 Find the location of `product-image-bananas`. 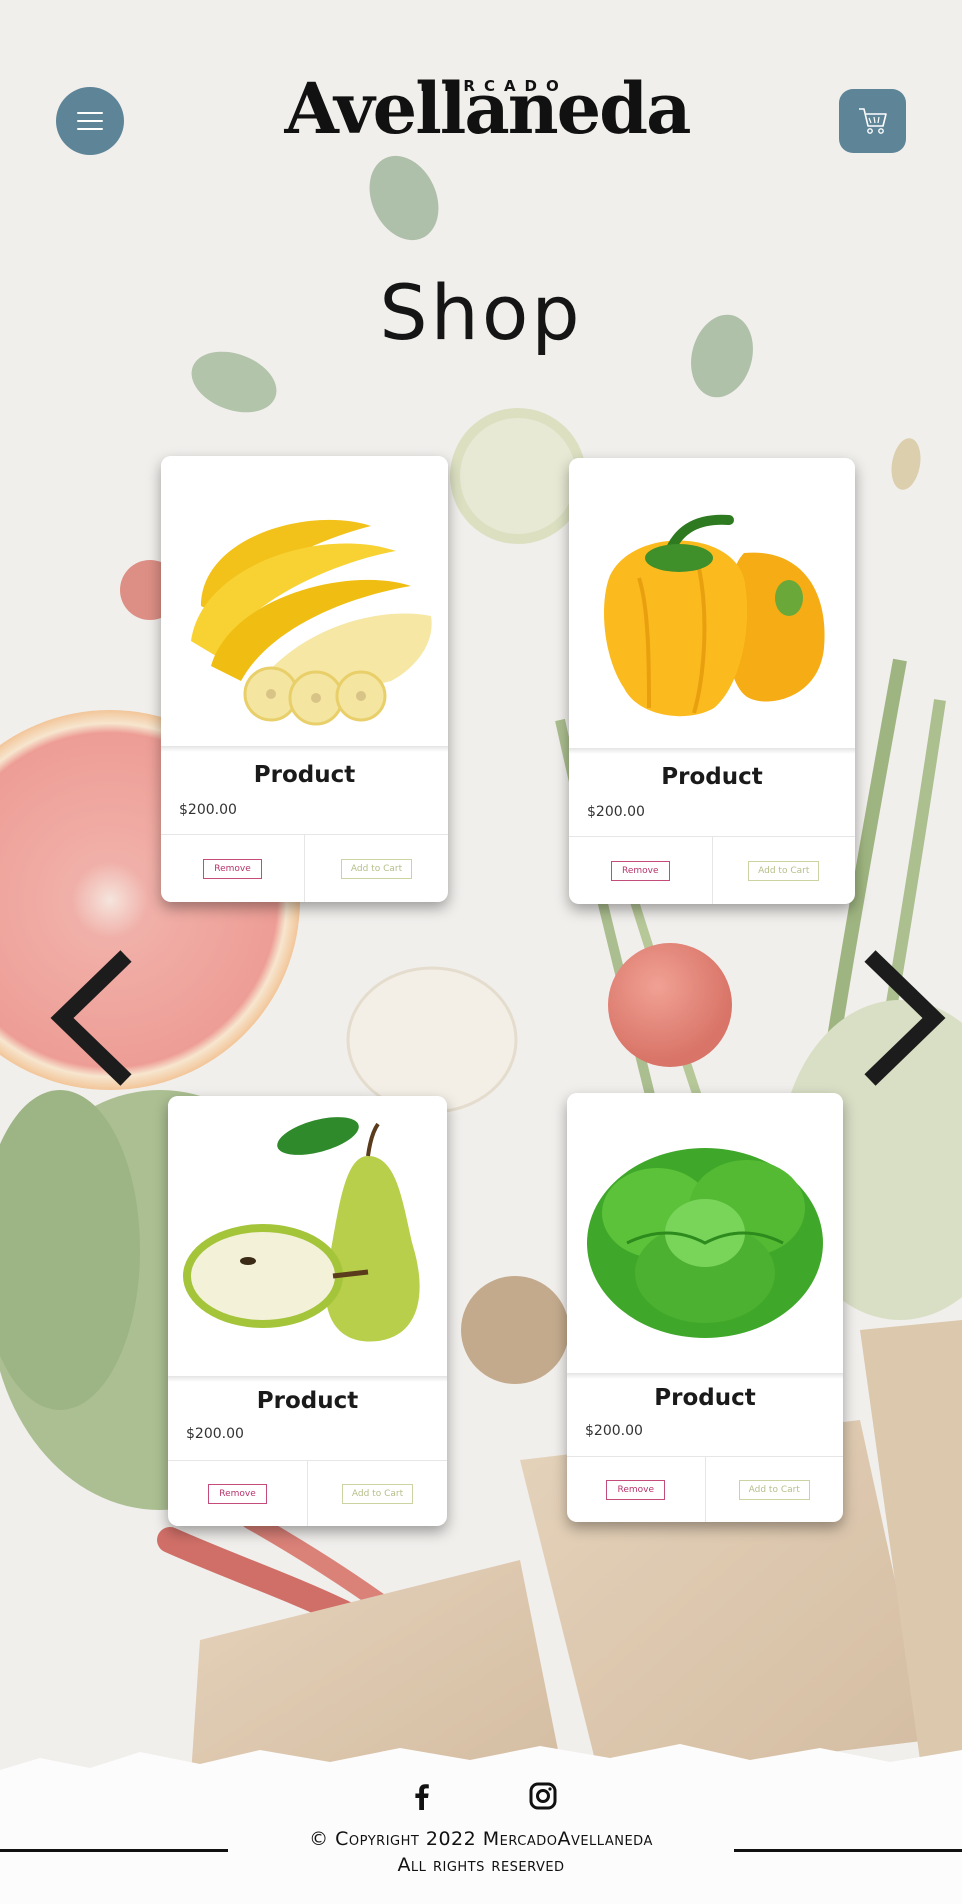

product-image-bananas is located at coordinates (304, 601).